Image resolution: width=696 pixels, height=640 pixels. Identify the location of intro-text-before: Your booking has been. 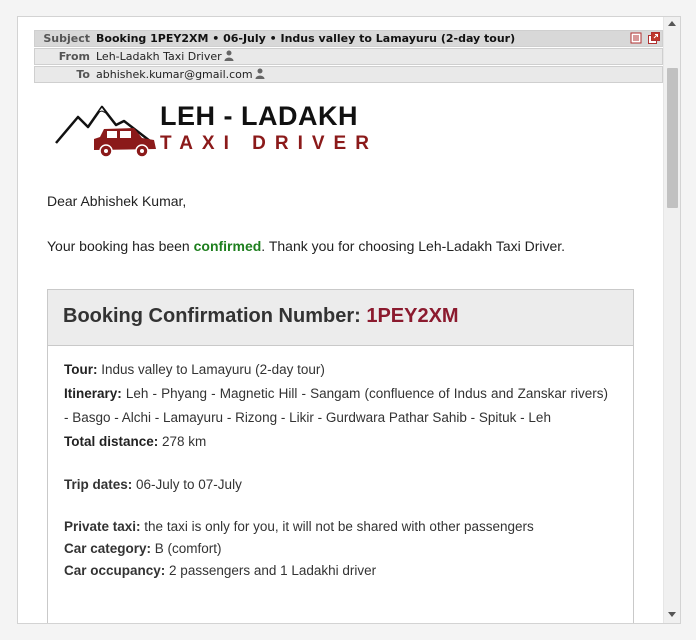
(120, 246).